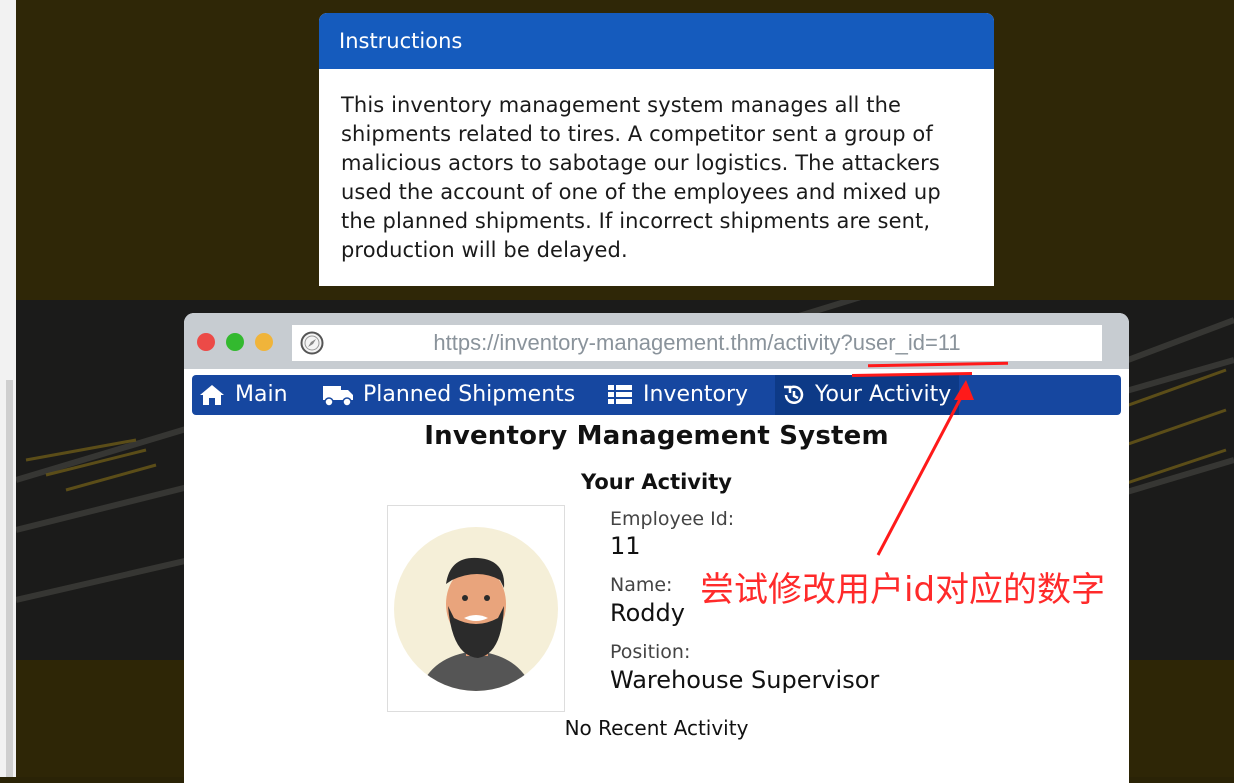 This screenshot has height=783, width=1234. What do you see at coordinates (261, 394) in the screenshot?
I see `nav-label-main: Main` at bounding box center [261, 394].